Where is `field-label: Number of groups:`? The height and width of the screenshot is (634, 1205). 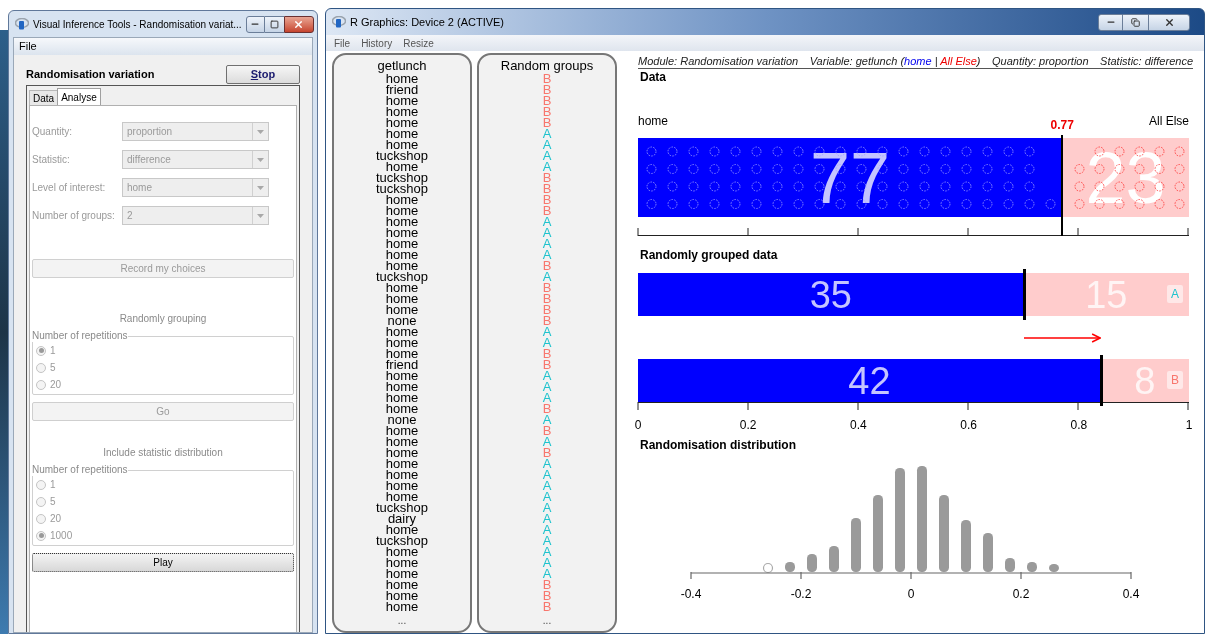 field-label: Number of groups: is located at coordinates (74, 216).